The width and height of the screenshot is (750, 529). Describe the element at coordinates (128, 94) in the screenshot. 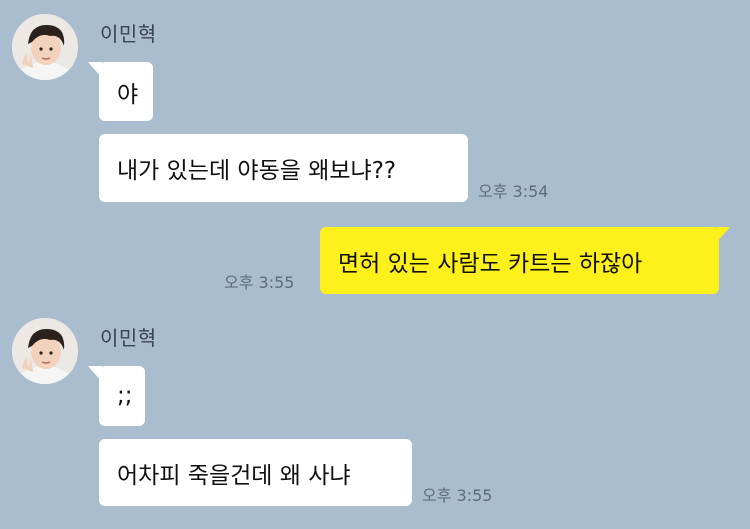

I see `message-text: 야` at that location.